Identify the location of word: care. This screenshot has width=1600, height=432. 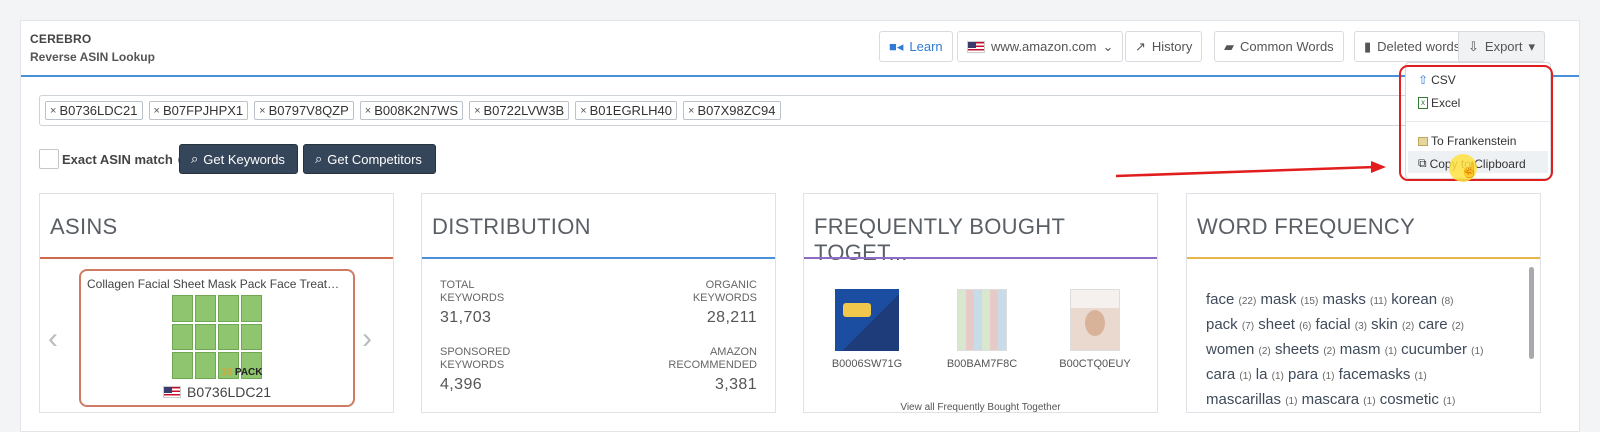
(1432, 324).